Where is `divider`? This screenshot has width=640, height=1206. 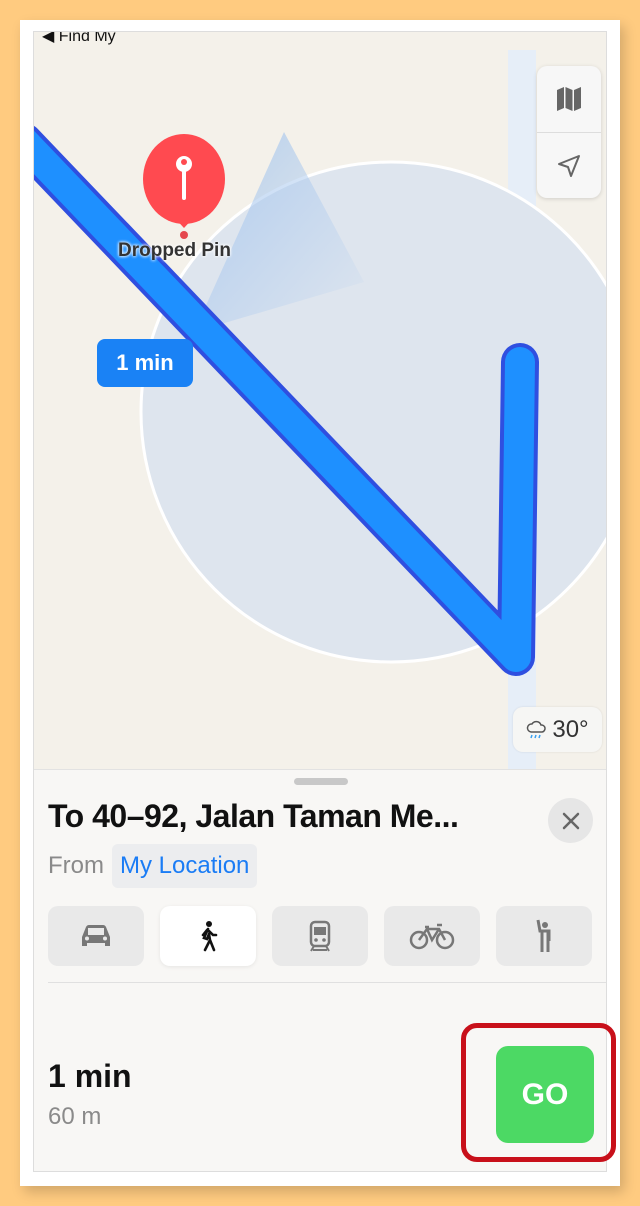 divider is located at coordinates (327, 982).